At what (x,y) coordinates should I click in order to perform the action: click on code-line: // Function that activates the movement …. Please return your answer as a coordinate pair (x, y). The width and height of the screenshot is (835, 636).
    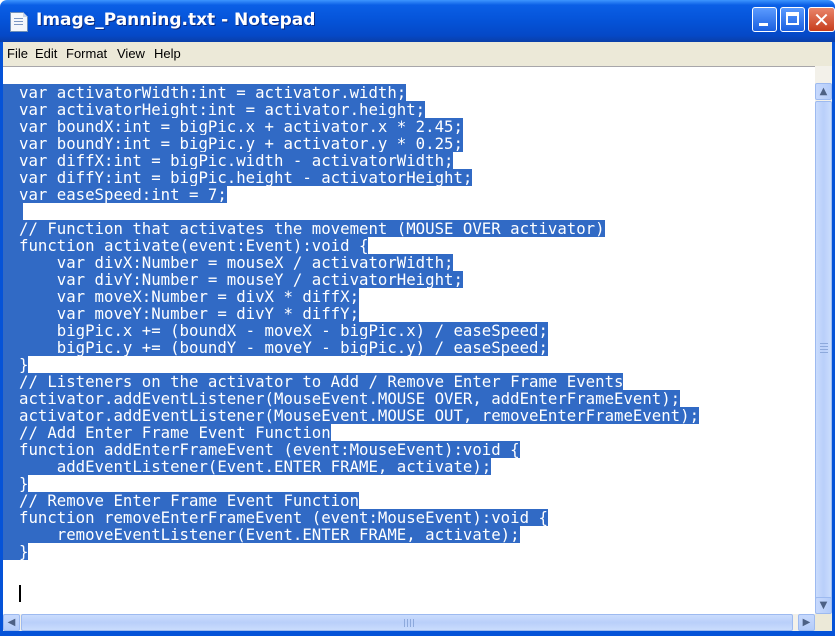
    Looking at the image, I should click on (304, 228).